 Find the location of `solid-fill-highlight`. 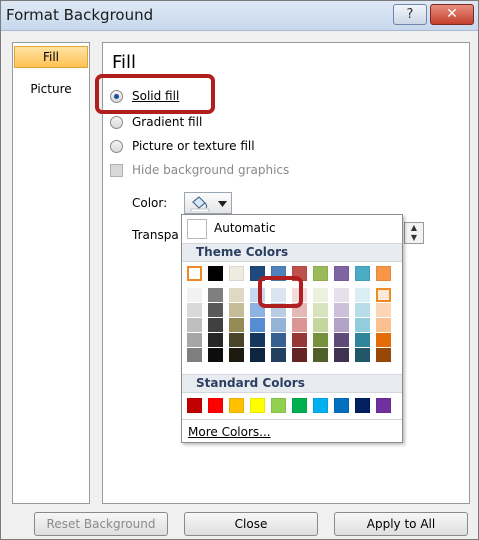

solid-fill-highlight is located at coordinates (155, 94).